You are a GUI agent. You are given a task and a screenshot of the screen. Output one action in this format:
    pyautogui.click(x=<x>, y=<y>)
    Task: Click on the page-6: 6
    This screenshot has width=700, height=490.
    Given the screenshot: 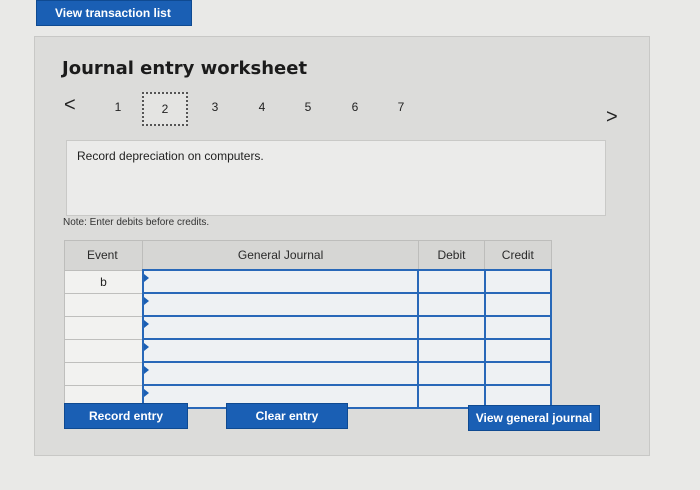 What is the action you would take?
    pyautogui.click(x=355, y=107)
    